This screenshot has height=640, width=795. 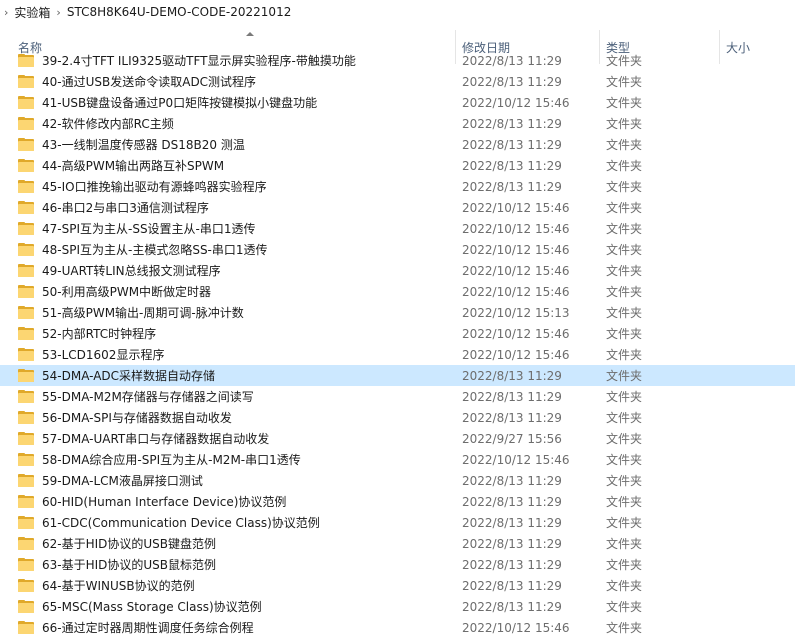 What do you see at coordinates (129, 376) in the screenshot?
I see `list-item-name: 54-DMA-ADC采样数据自动存储` at bounding box center [129, 376].